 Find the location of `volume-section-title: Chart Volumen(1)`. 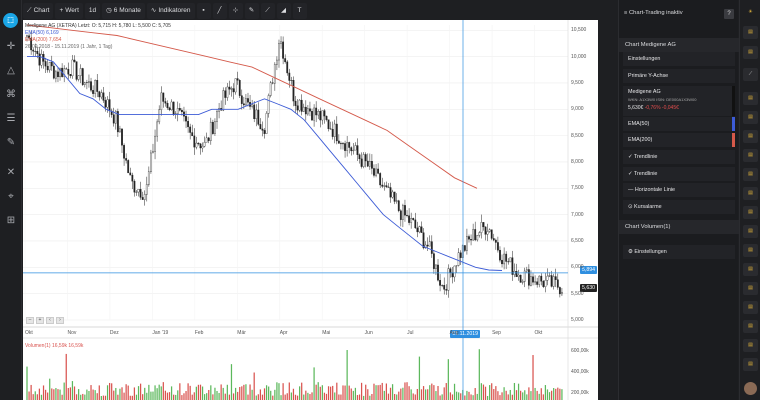

volume-section-title: Chart Volumen(1) is located at coordinates (679, 227).